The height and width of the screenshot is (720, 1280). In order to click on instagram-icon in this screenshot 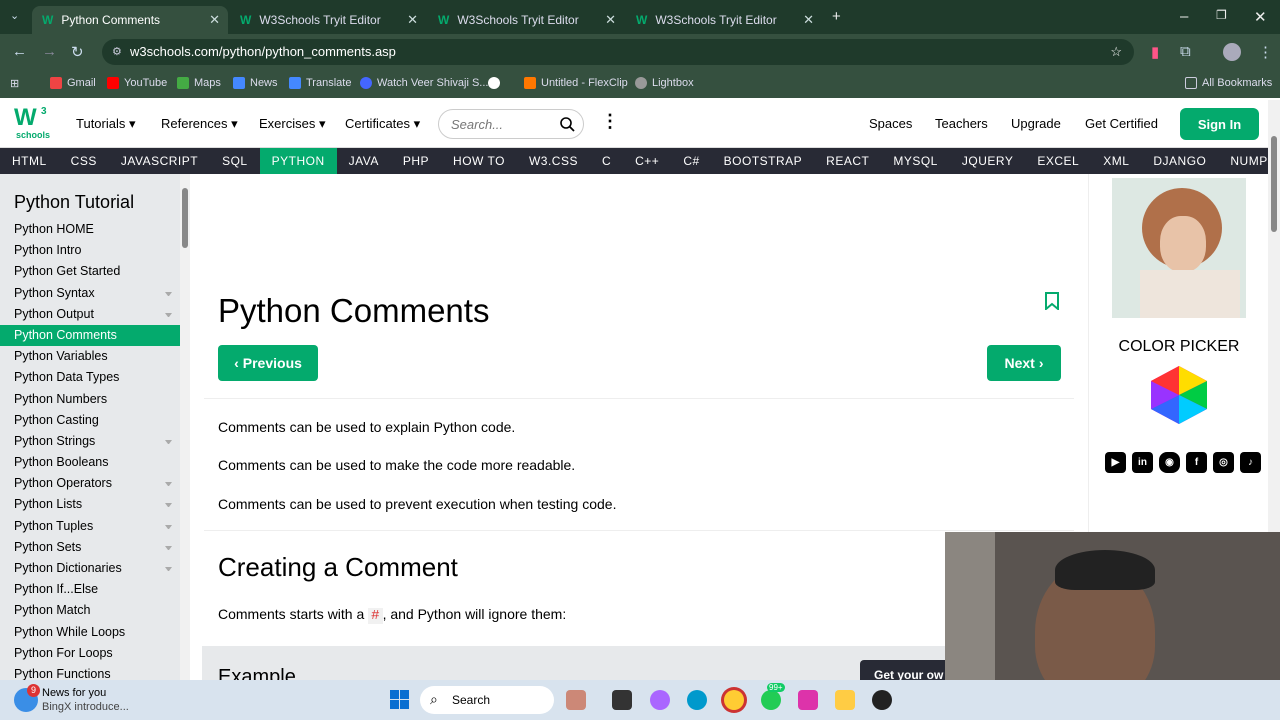, I will do `click(808, 700)`.